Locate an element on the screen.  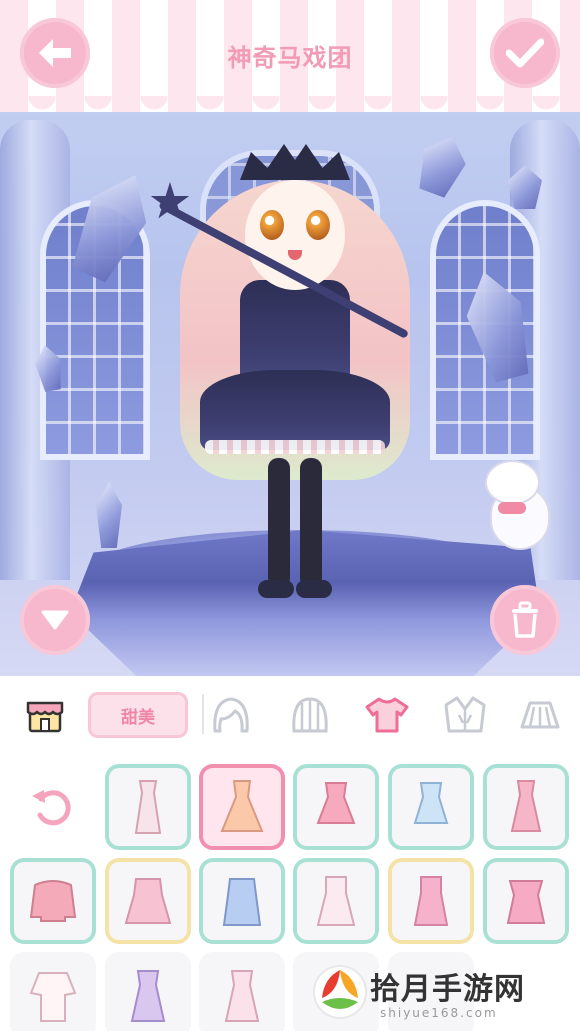
page-title: 神奇马戏团 is located at coordinates (290, 58).